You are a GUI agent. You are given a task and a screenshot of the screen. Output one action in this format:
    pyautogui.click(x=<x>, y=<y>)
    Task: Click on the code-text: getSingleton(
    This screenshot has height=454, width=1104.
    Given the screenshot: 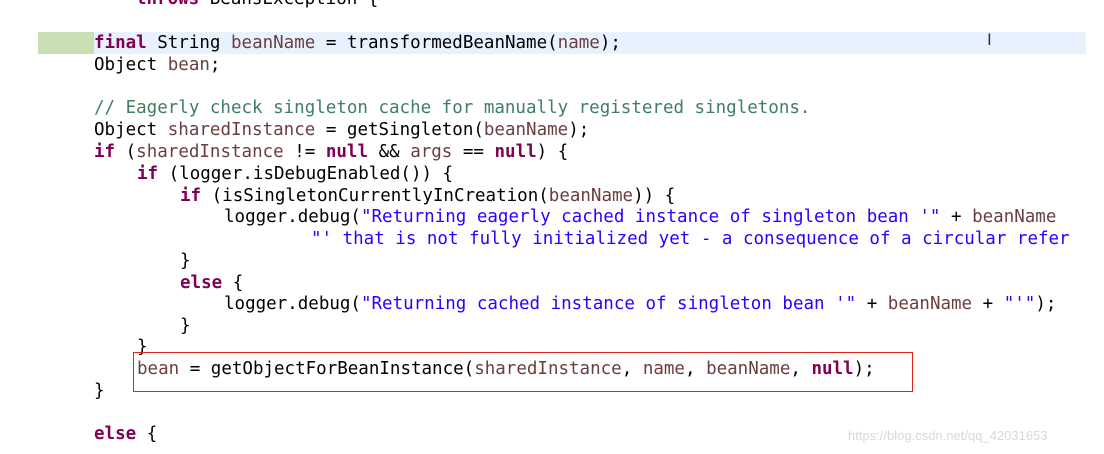 What is the action you would take?
    pyautogui.click(x=415, y=130)
    